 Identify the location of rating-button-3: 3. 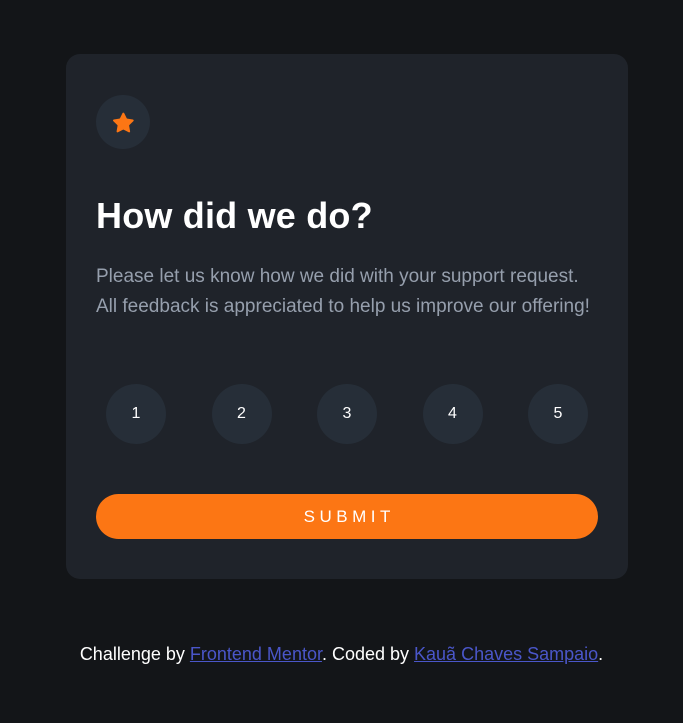
(347, 414).